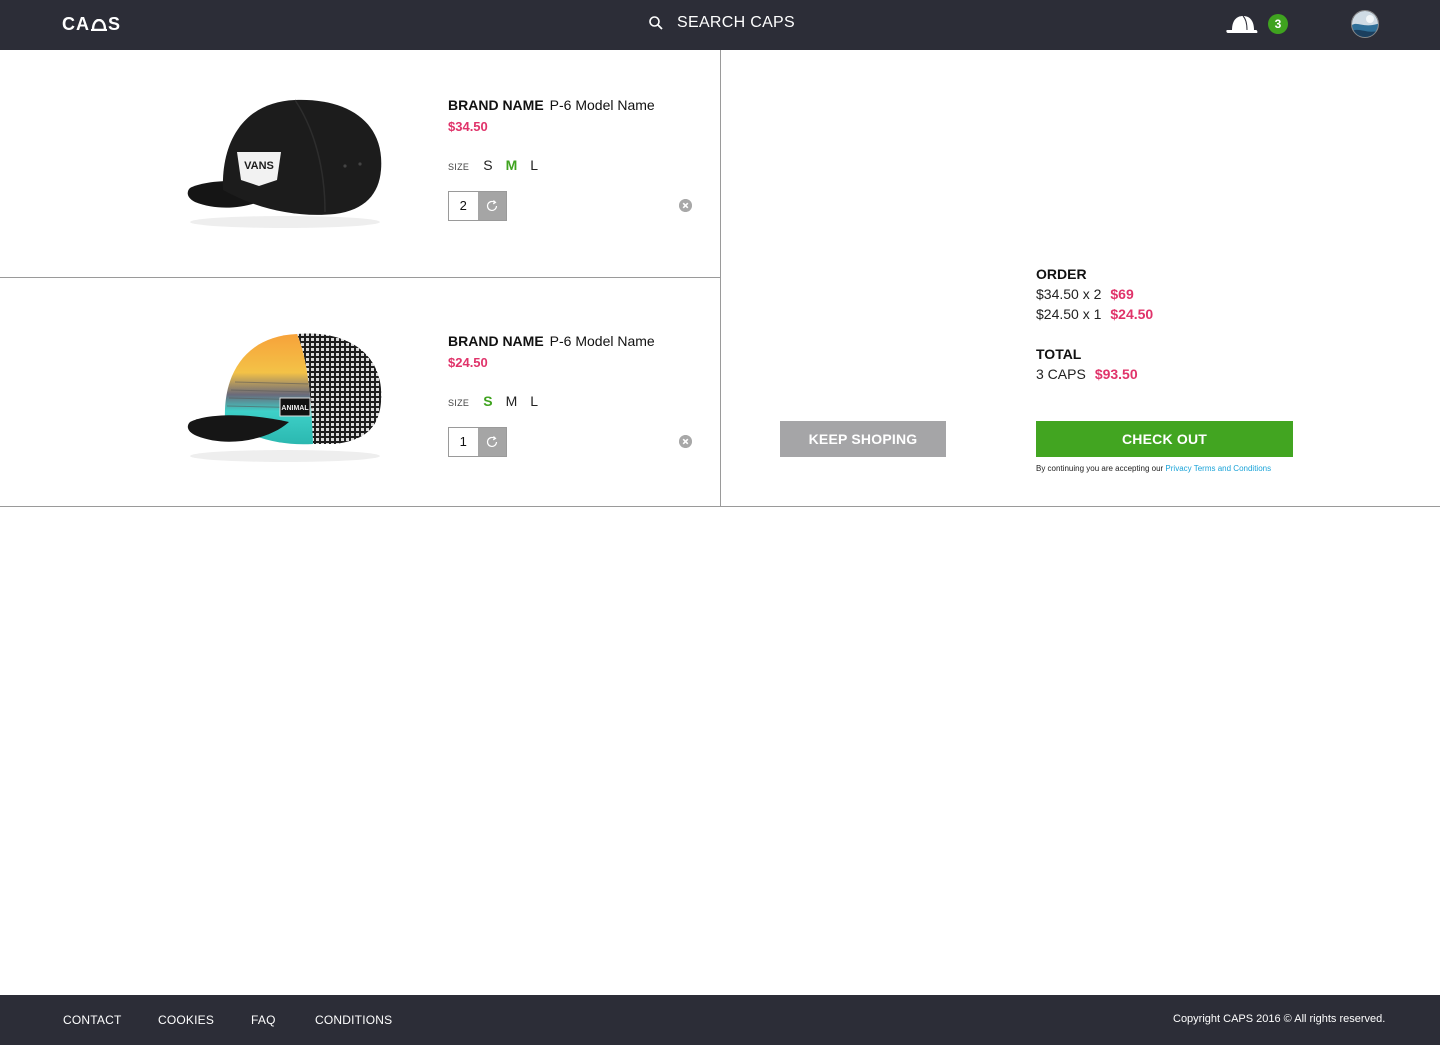  I want to click on order-heading: ORDER, so click(1061, 274).